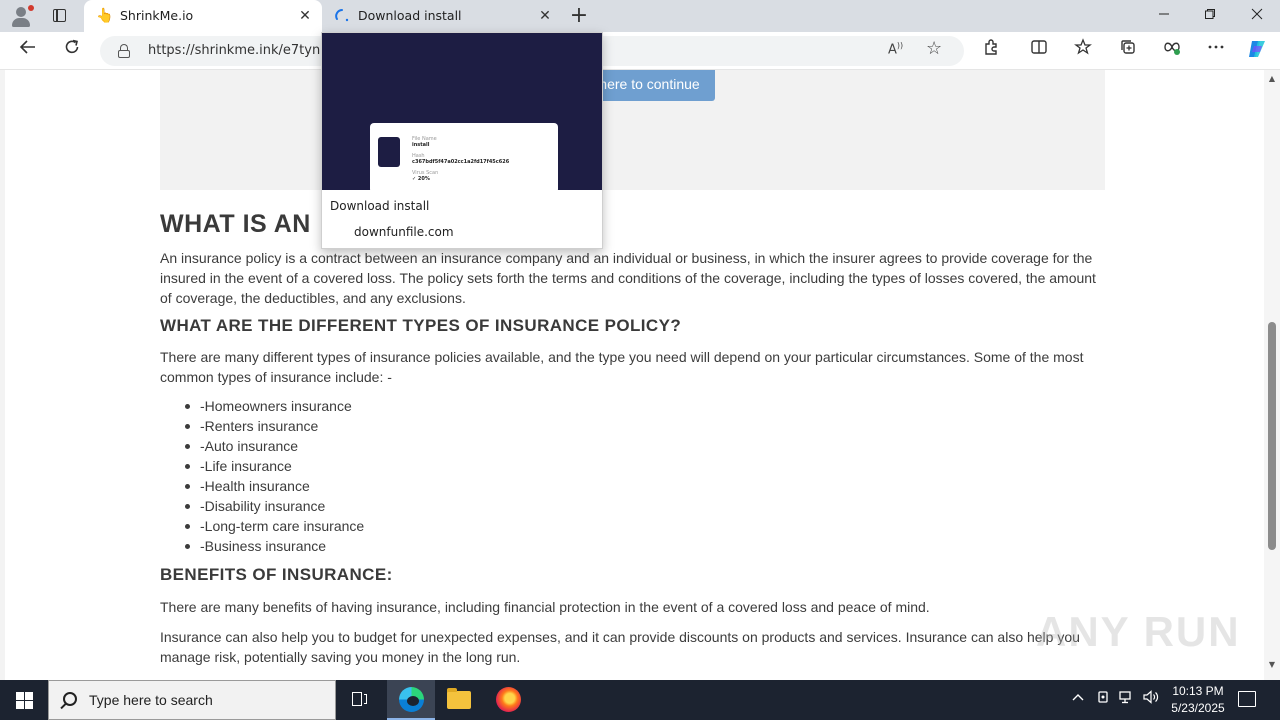 This screenshot has height=720, width=1280. Describe the element at coordinates (1272, 436) in the screenshot. I see `scroll-thumb` at that location.